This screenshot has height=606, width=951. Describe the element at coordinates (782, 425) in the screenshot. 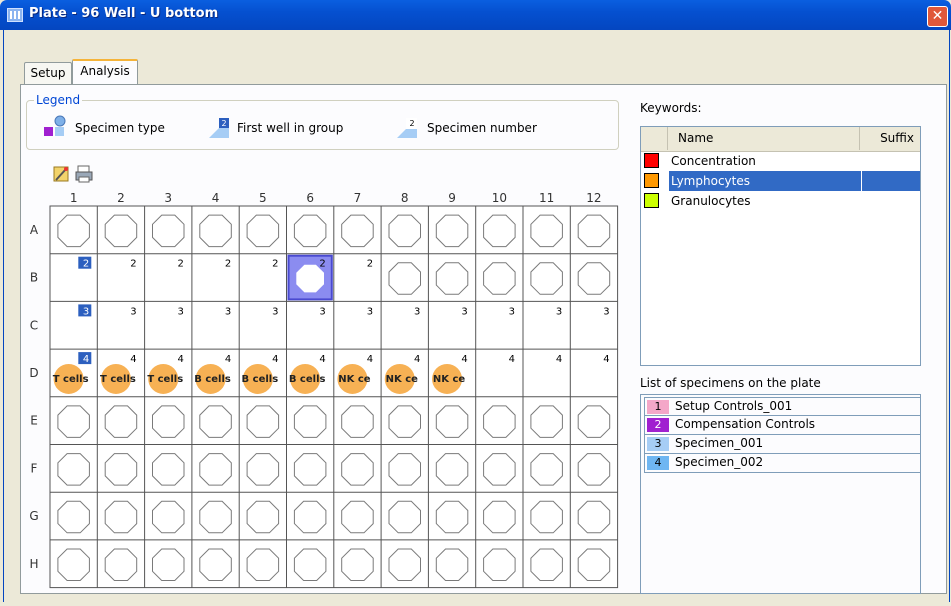

I see `specimen-item: 2 Compensation Controls` at that location.